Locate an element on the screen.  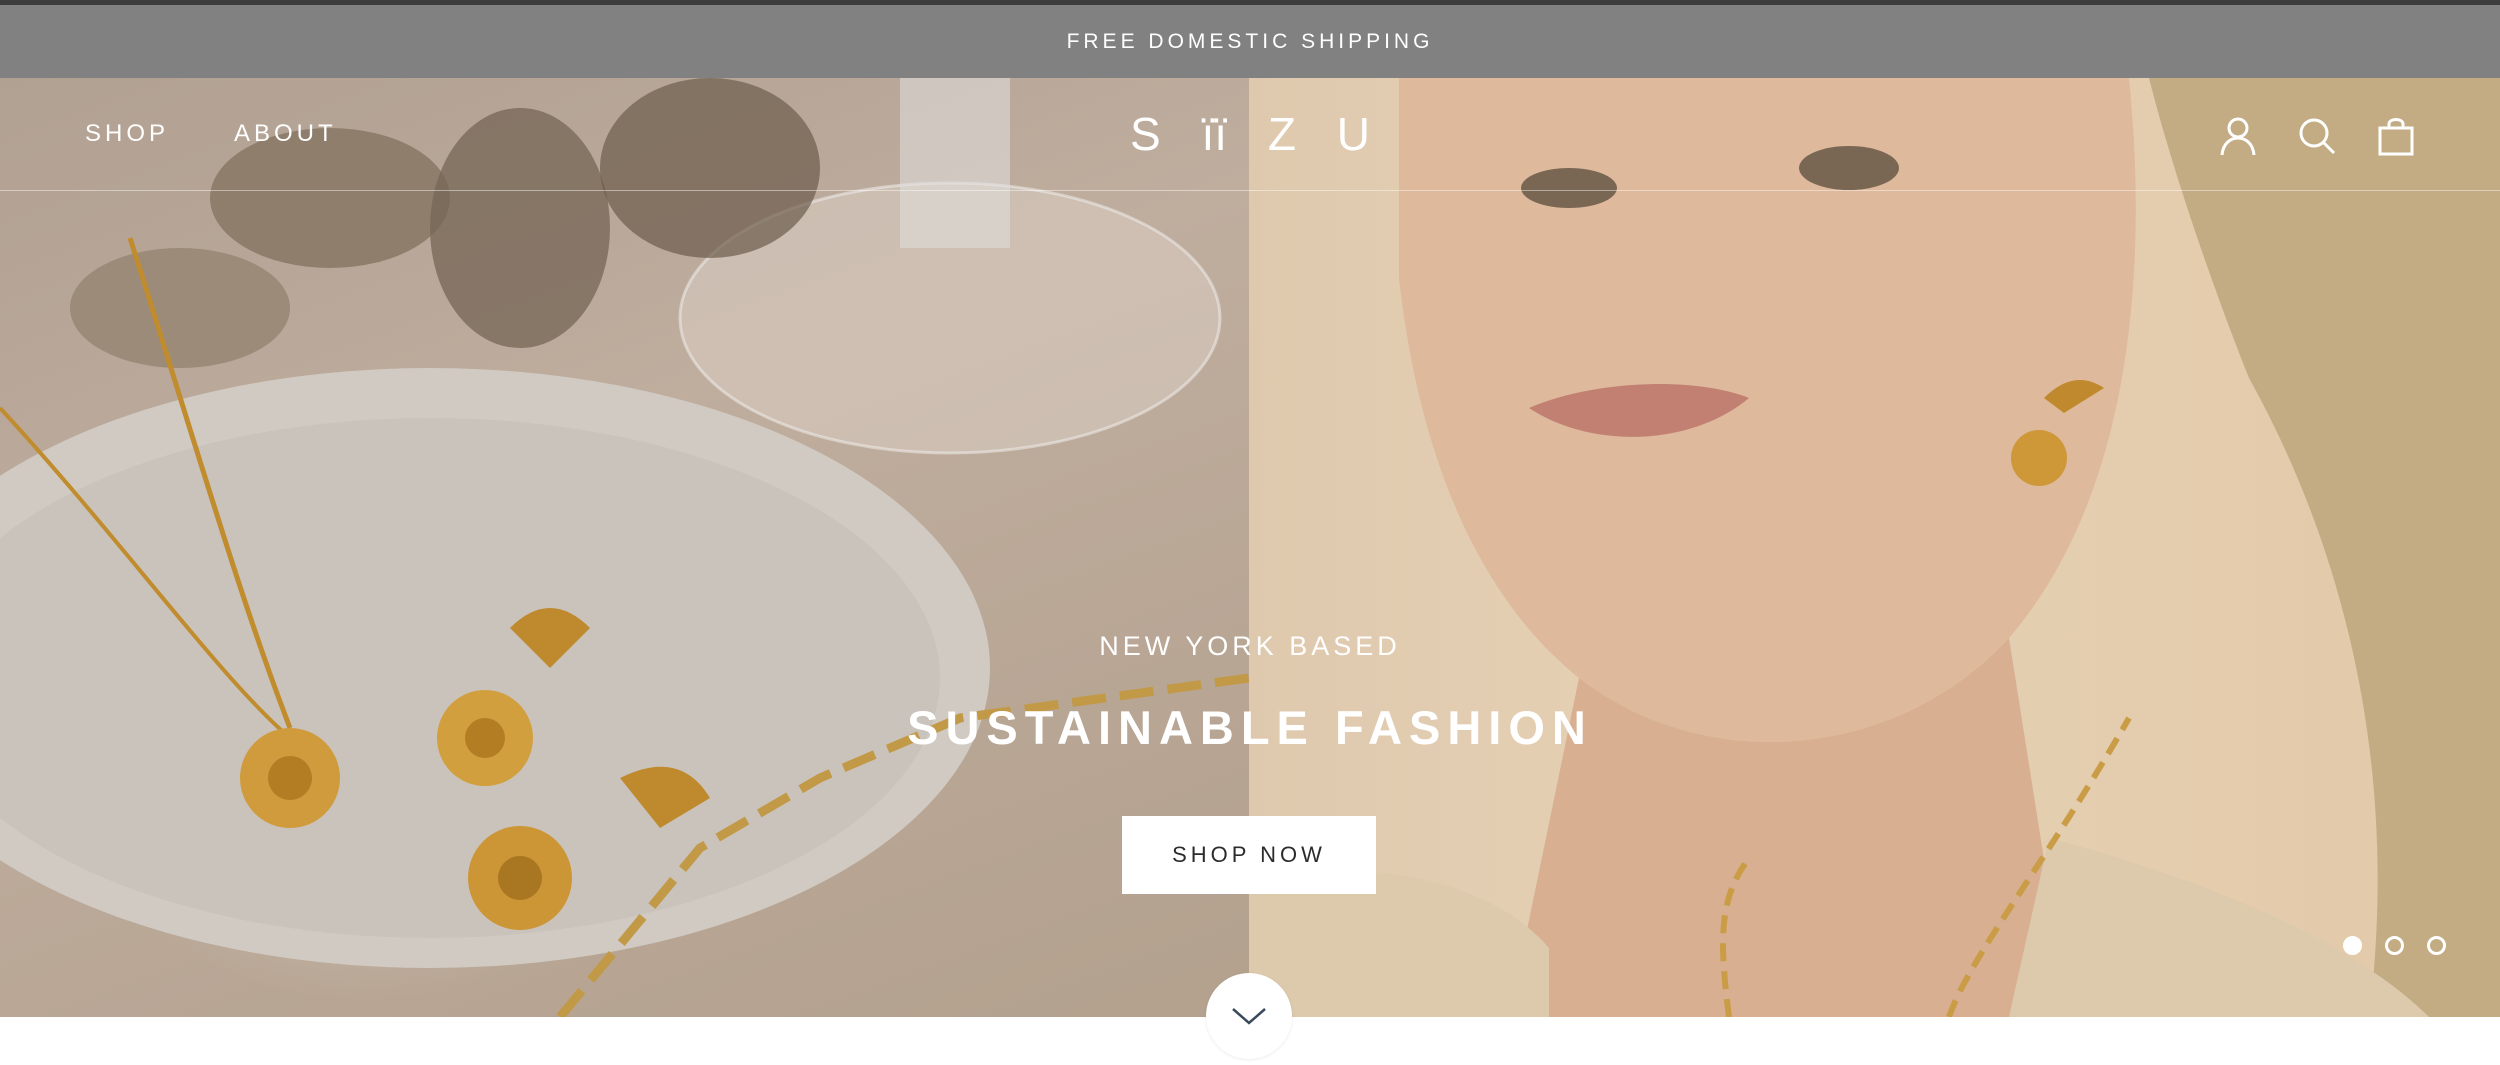
hero-kicker: NEW YORK BASED is located at coordinates (1250, 646).